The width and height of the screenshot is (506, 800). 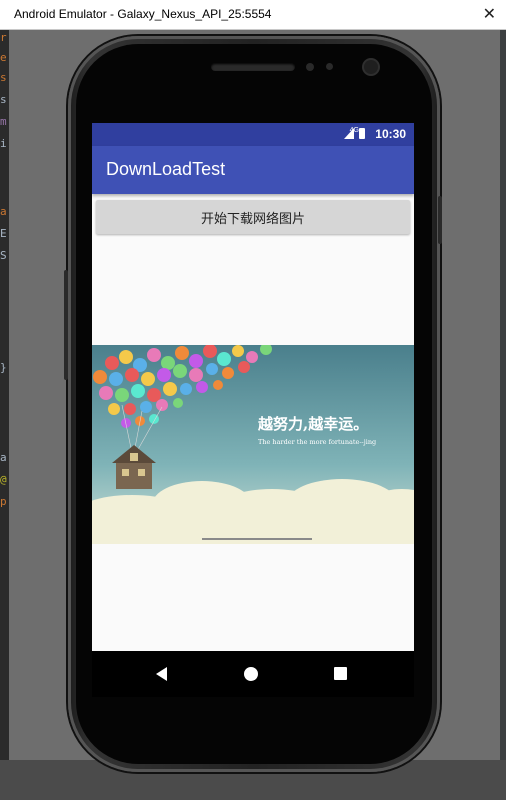 What do you see at coordinates (253, 170) in the screenshot?
I see `app-bar: DownLoadTest` at bounding box center [253, 170].